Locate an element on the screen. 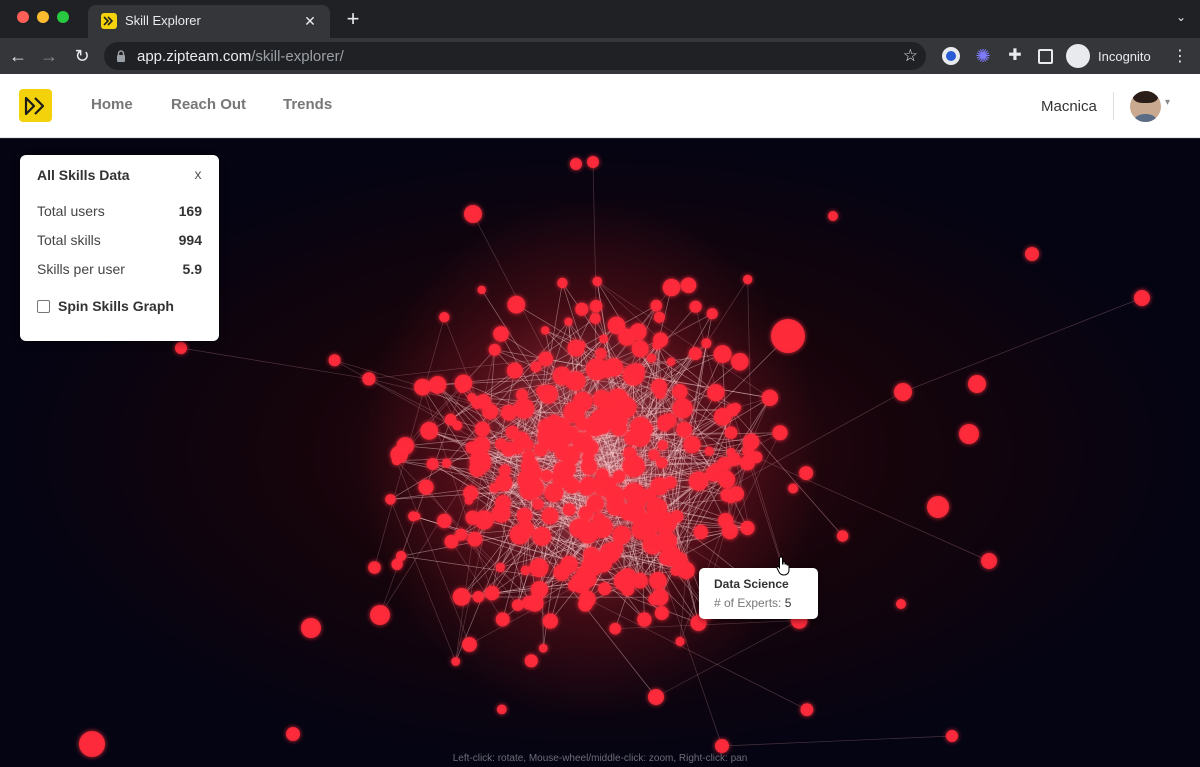 This screenshot has height=767, width=1200. close-window-button is located at coordinates (23, 17).